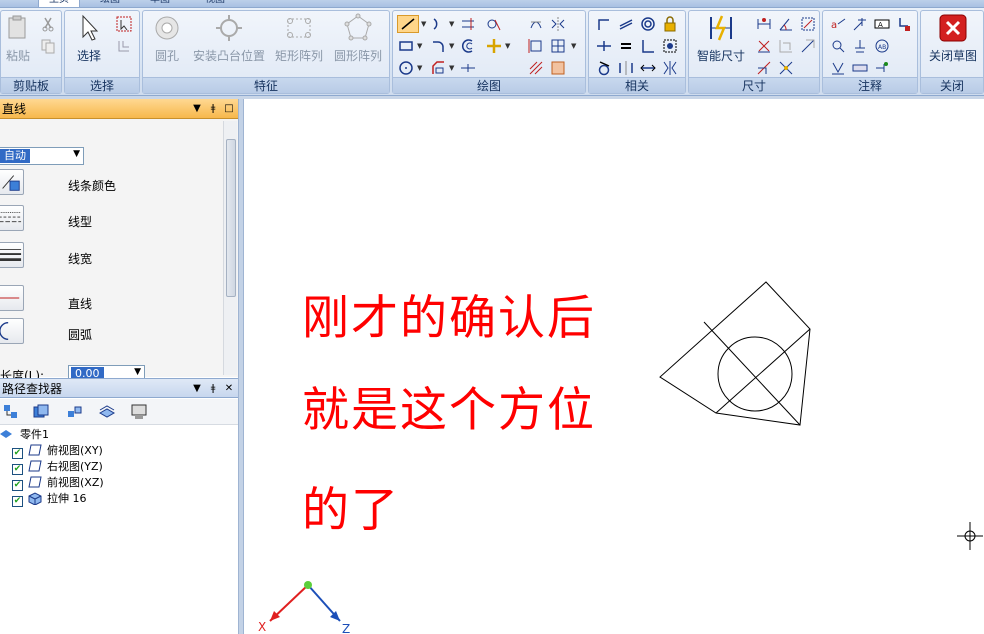 The width and height of the screenshot is (984, 634). I want to click on fillet-tool-button, so click(438, 46).